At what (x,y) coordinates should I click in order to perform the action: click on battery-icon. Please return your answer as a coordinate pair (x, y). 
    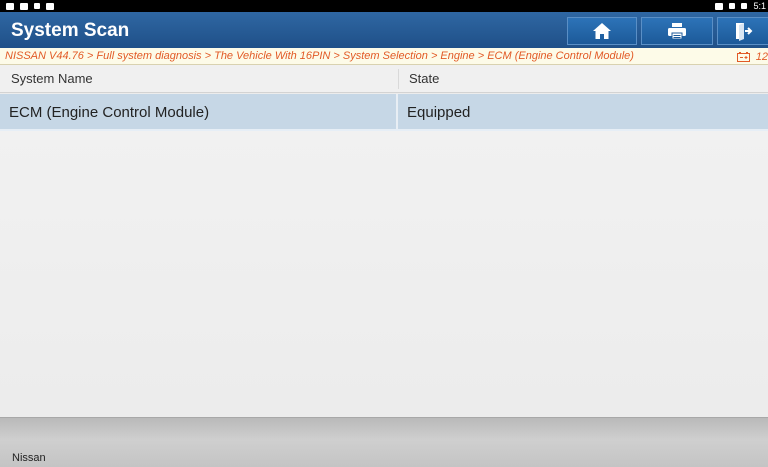
    Looking at the image, I should click on (744, 6).